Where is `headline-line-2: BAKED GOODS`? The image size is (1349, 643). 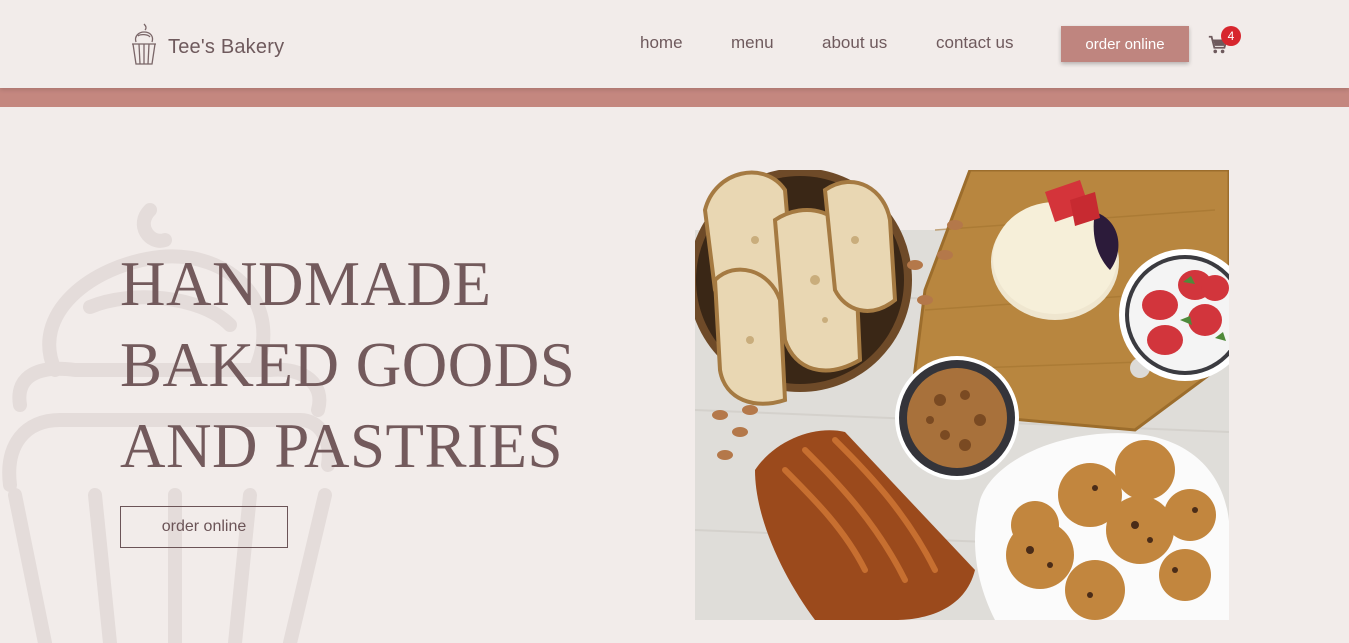
headline-line-2: BAKED GOODS is located at coordinates (348, 365).